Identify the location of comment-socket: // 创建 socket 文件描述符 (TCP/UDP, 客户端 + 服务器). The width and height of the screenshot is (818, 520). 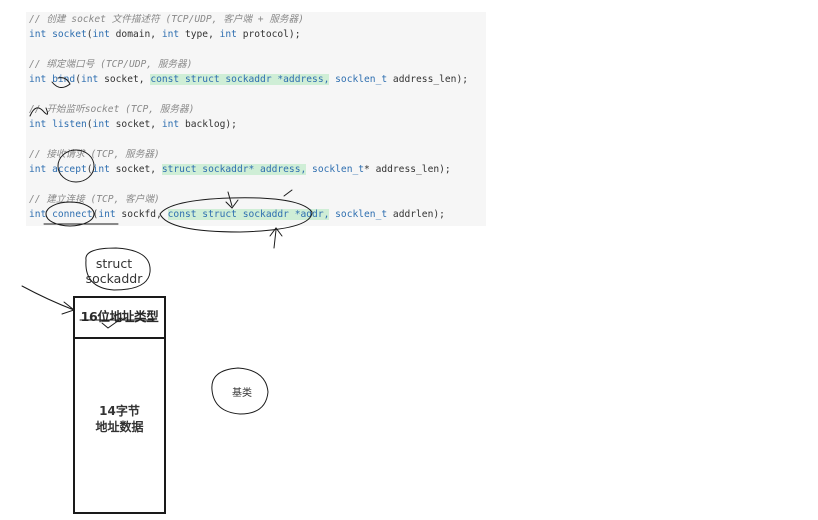
(166, 19).